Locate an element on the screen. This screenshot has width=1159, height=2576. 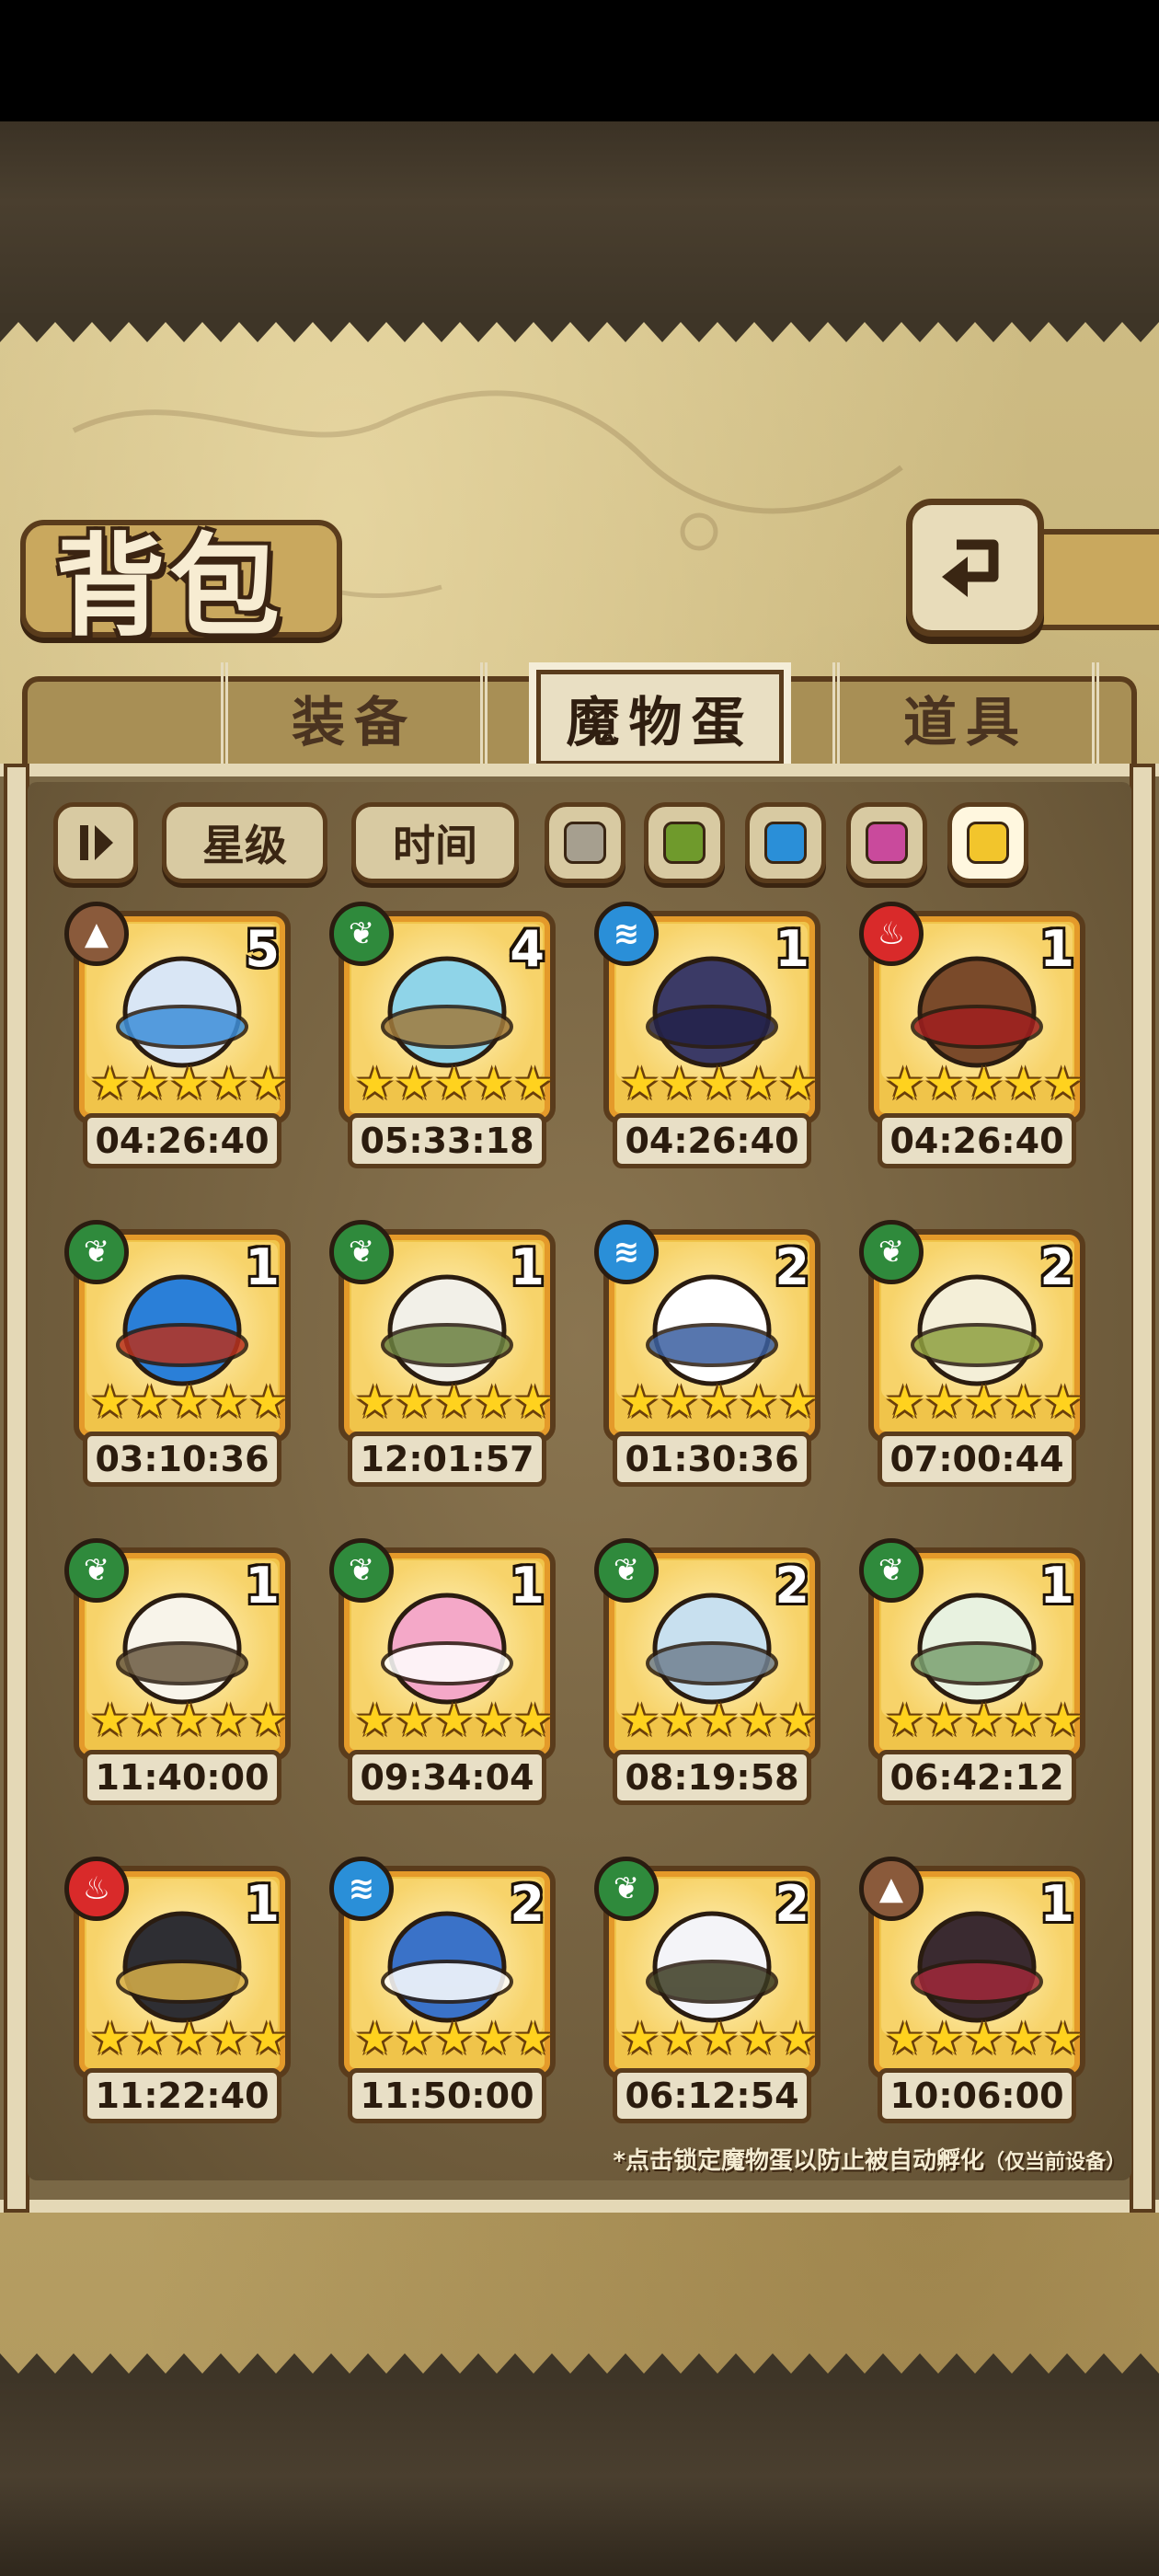
hatch-timer: 05:33:18 is located at coordinates (447, 1140).